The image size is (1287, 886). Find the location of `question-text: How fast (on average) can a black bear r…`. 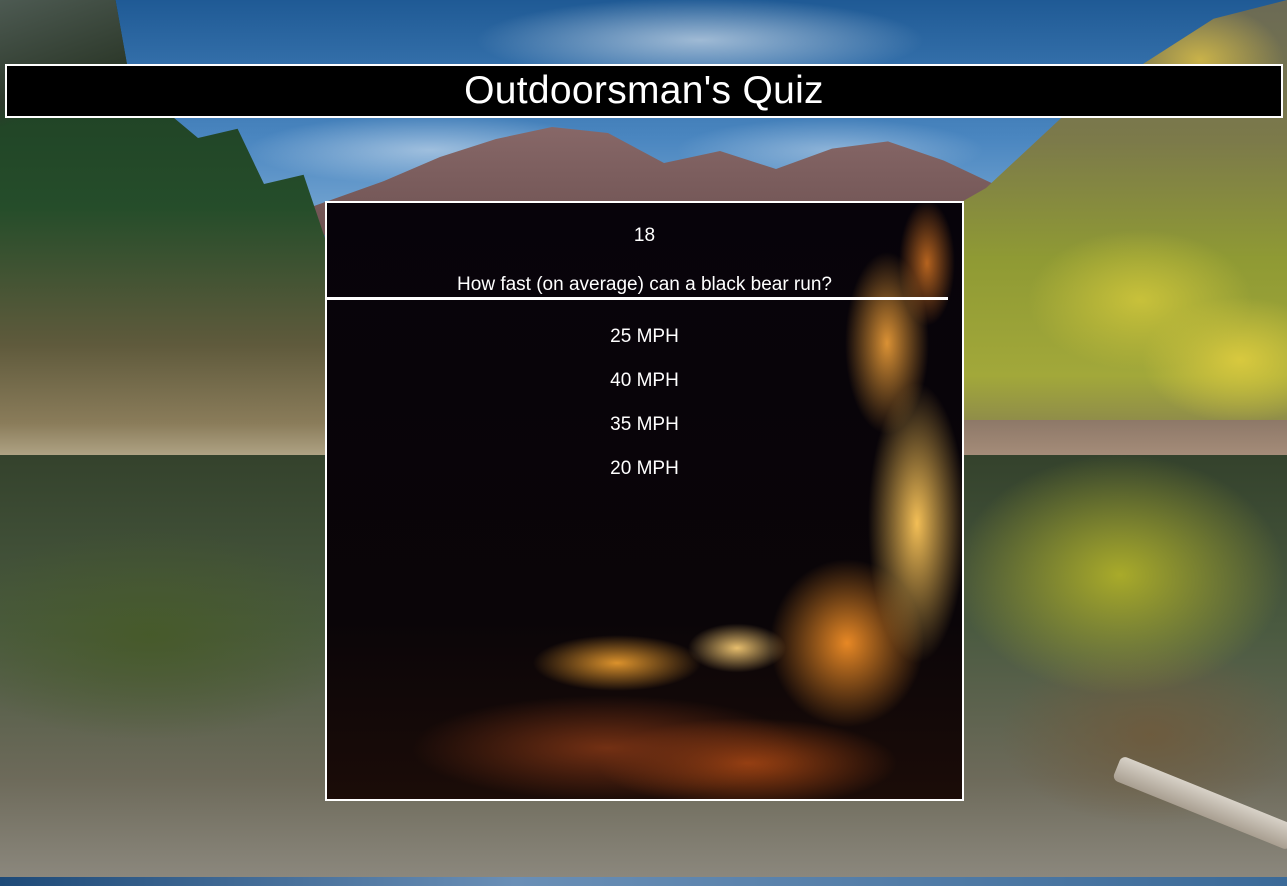

question-text: How fast (on average) can a black bear r… is located at coordinates (644, 284).